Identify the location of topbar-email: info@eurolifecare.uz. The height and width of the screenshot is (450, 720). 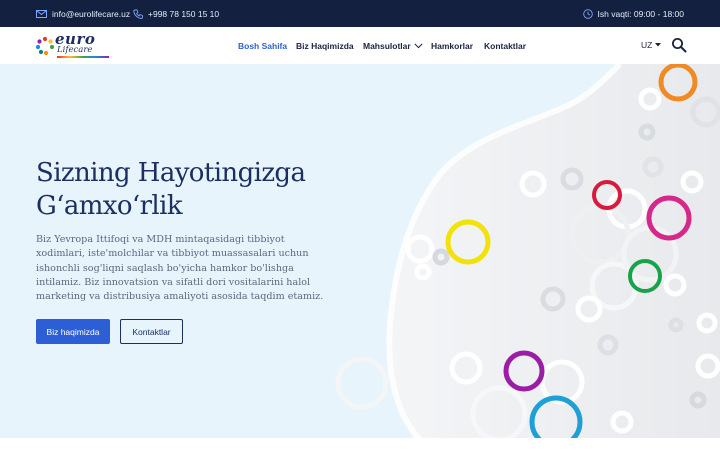
(83, 13).